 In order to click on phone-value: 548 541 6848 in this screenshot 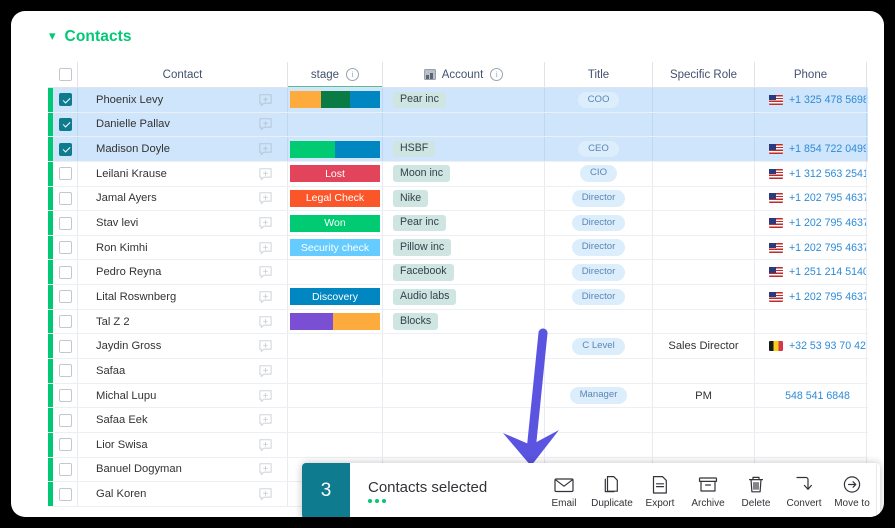, I will do `click(817, 396)`.